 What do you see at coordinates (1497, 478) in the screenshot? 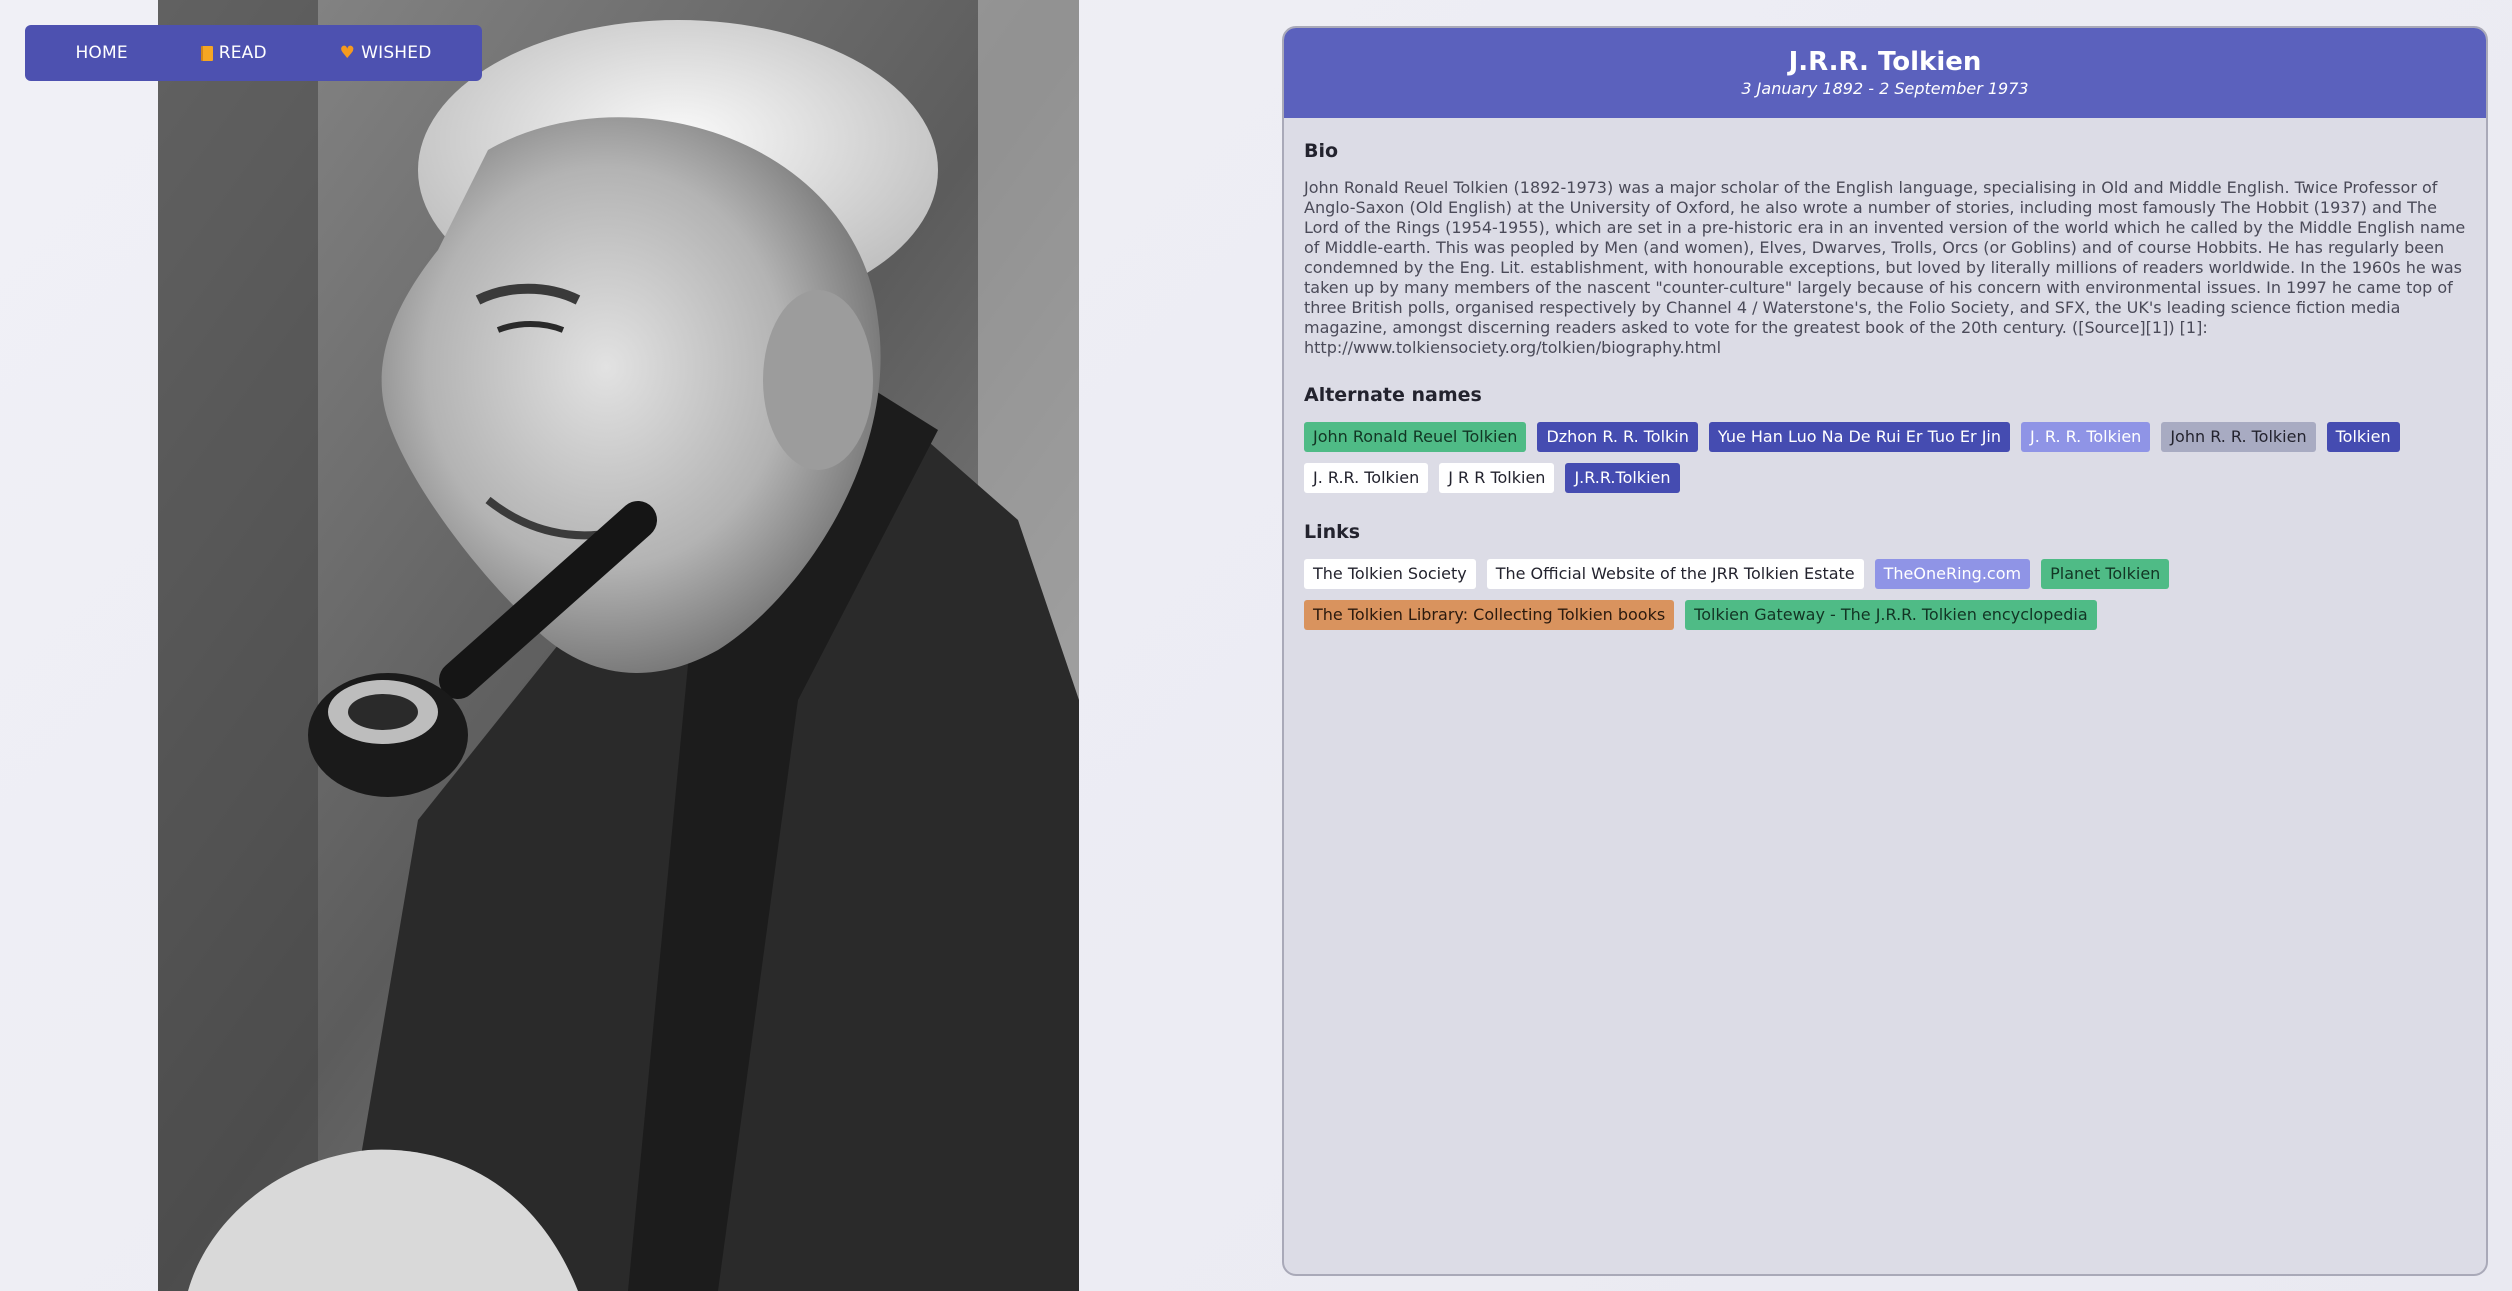
I see `alternate-name-tag: J R R Tolkien` at bounding box center [1497, 478].